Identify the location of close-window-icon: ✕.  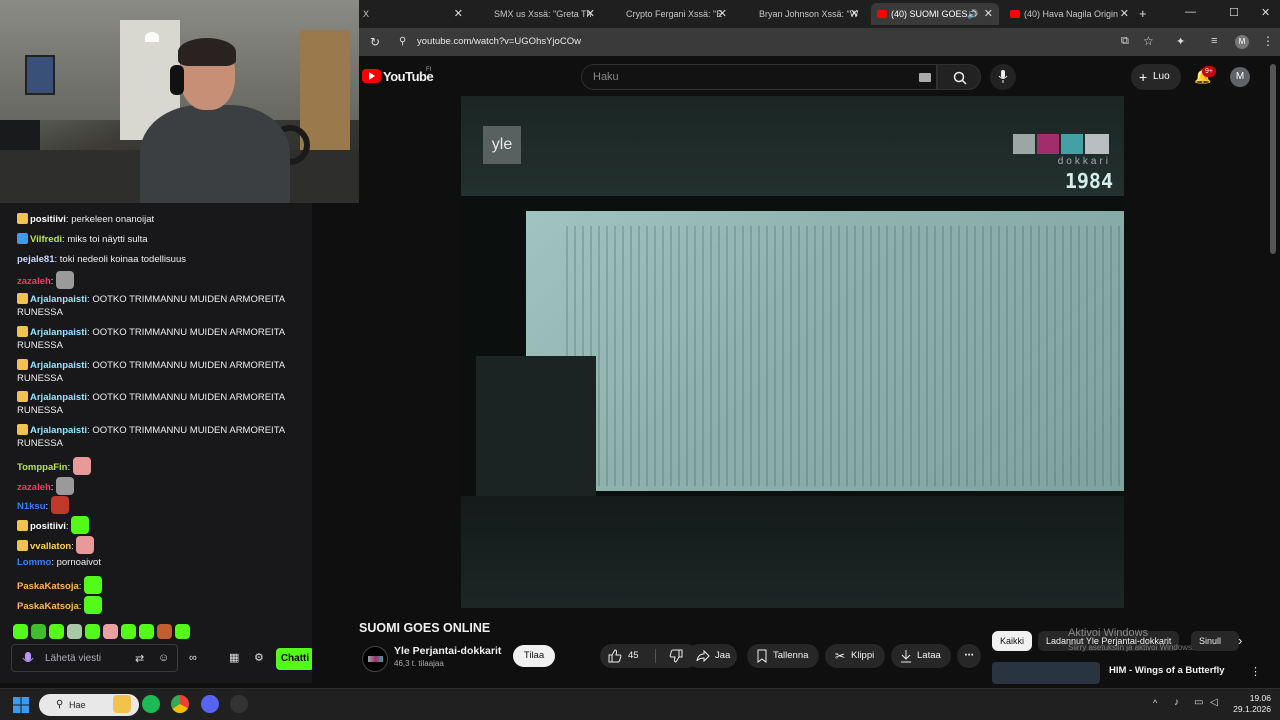
(1265, 12).